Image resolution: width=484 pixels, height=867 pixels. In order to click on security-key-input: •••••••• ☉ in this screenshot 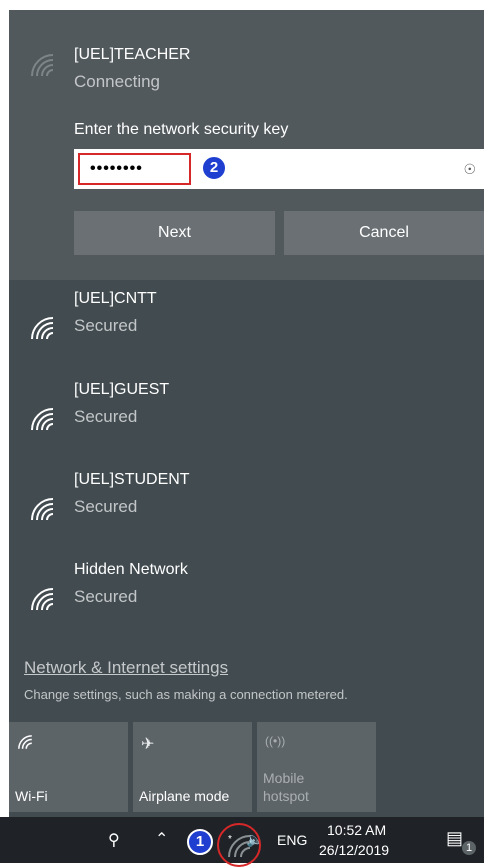, I will do `click(279, 169)`.